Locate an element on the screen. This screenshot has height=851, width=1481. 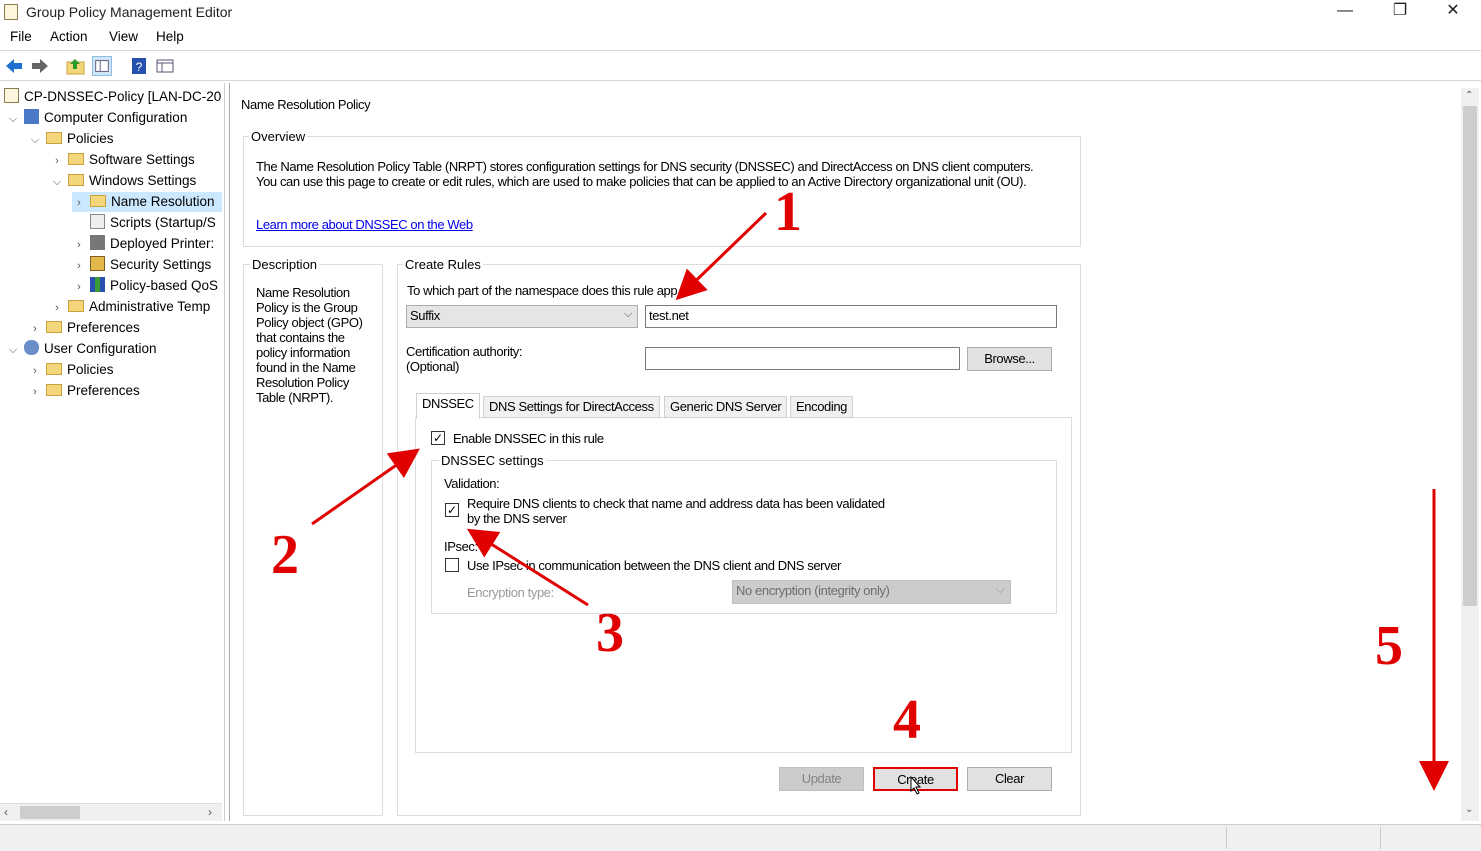
require-validation-checkbox: ✓ is located at coordinates (452, 510).